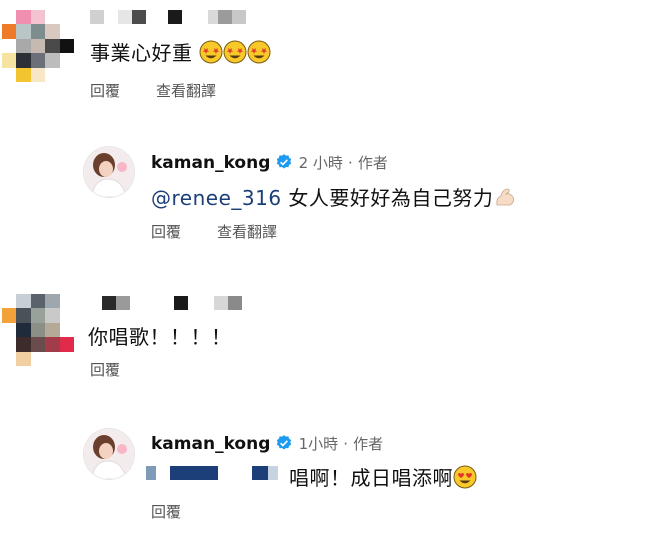 The height and width of the screenshot is (545, 660). Describe the element at coordinates (391, 198) in the screenshot. I see `reply-body: 女人要好好為自己努力` at that location.